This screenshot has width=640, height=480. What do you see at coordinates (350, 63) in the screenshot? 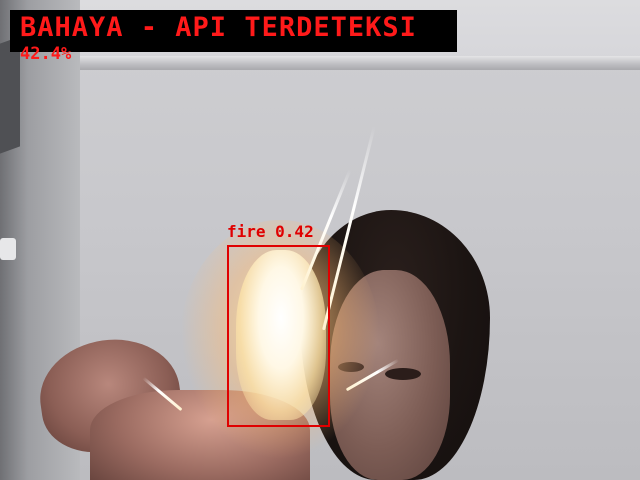
I see `crown-molding` at bounding box center [350, 63].